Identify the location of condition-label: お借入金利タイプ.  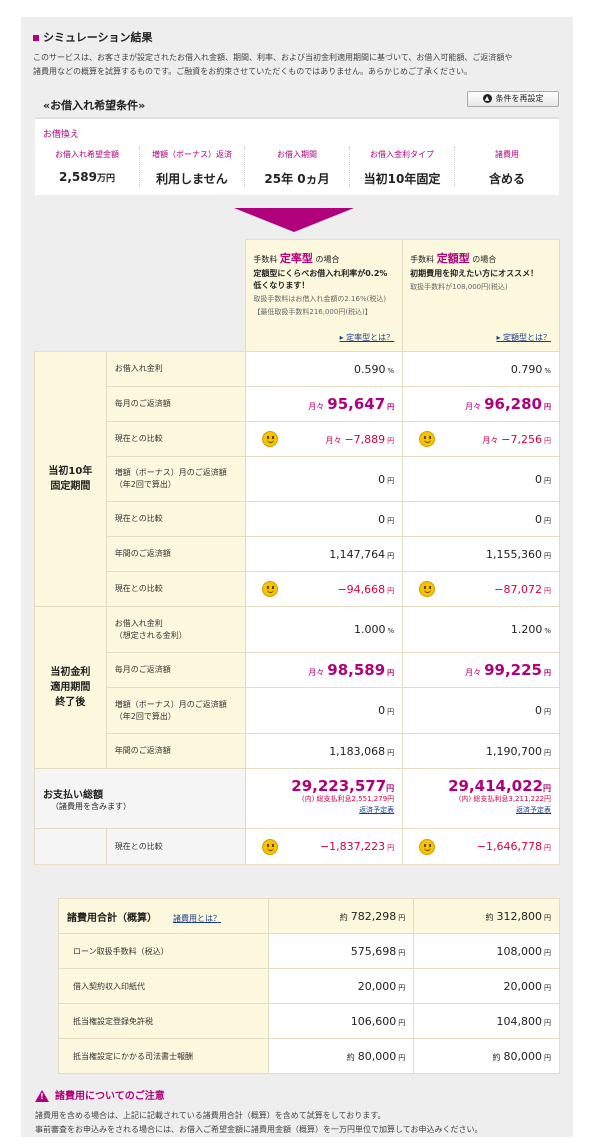
(402, 154).